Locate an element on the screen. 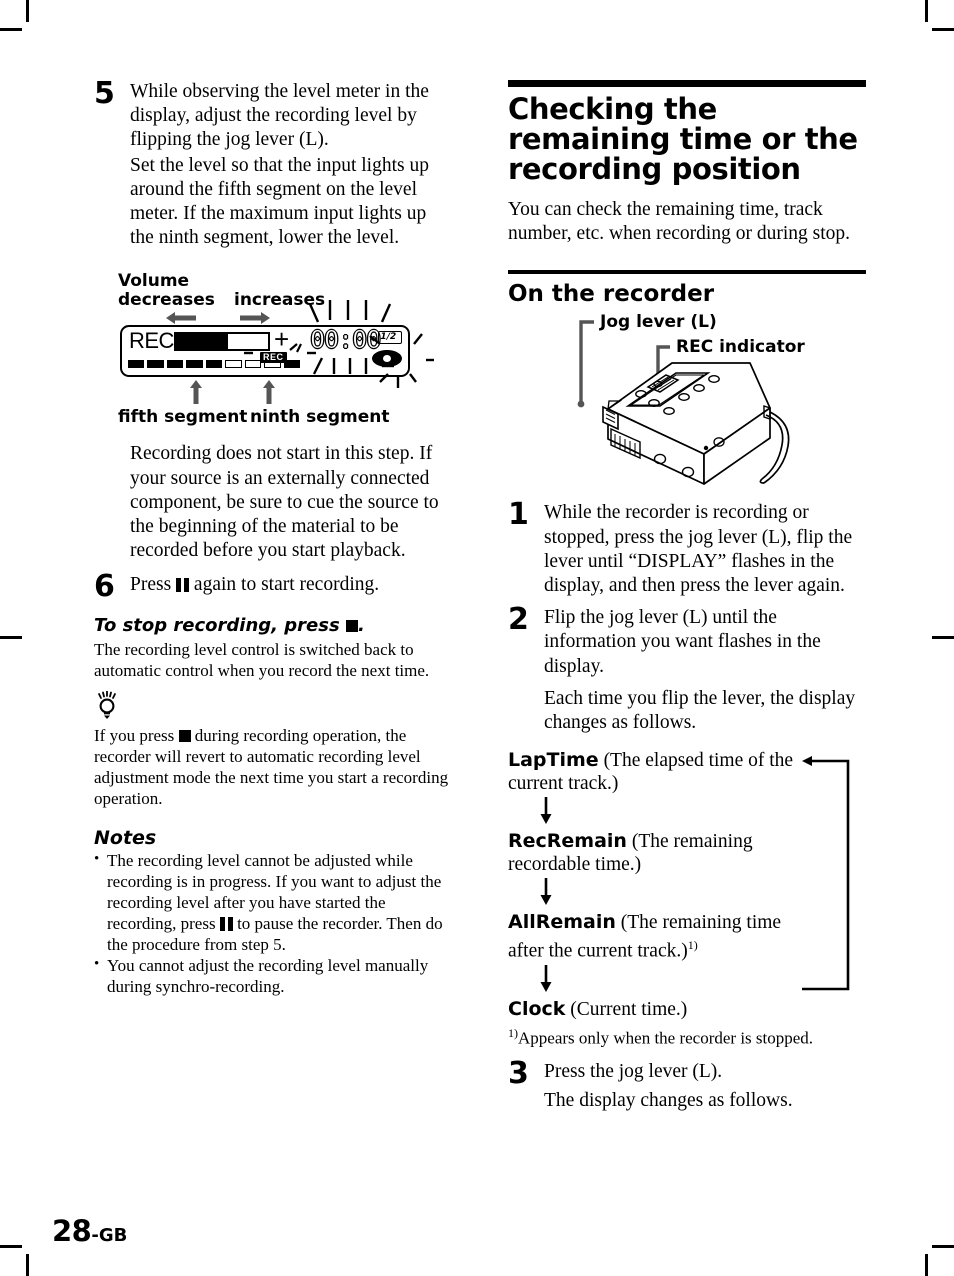 The width and height of the screenshot is (954, 1276). step-6-paragraph: Press again to start recording. is located at coordinates (291, 585).